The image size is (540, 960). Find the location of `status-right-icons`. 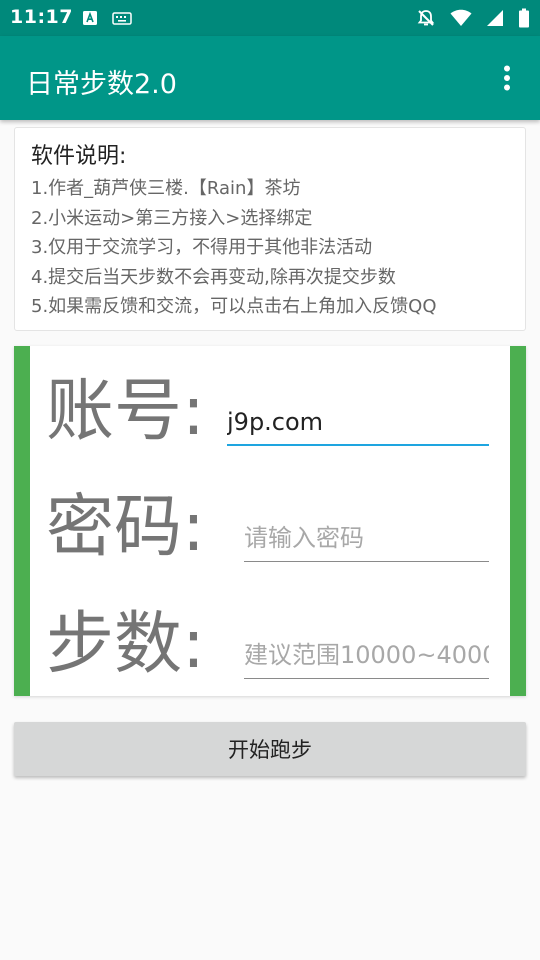

status-right-icons is located at coordinates (473, 18).